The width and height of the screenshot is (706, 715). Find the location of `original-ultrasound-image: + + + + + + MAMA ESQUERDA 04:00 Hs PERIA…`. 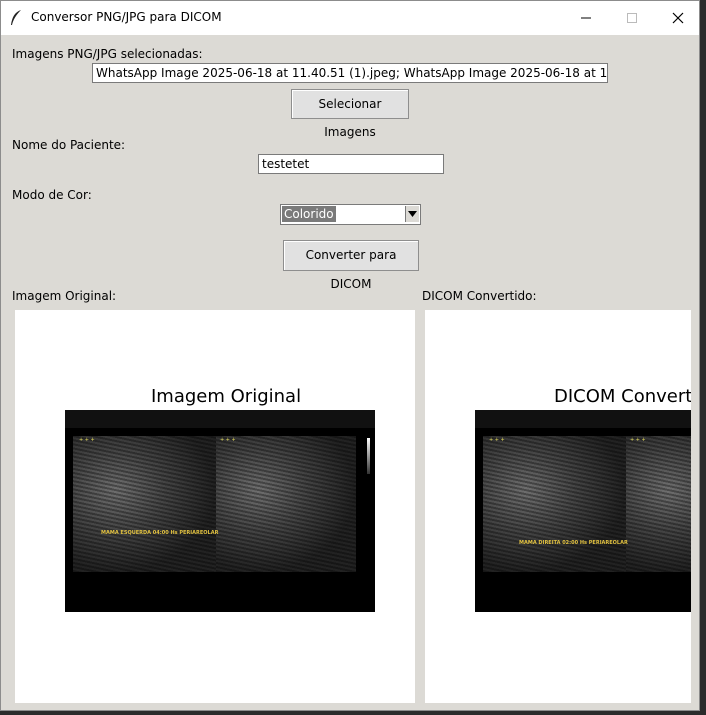

original-ultrasound-image: + + + + + + MAMA ESQUERDA 04:00 Hs PERIA… is located at coordinates (220, 511).